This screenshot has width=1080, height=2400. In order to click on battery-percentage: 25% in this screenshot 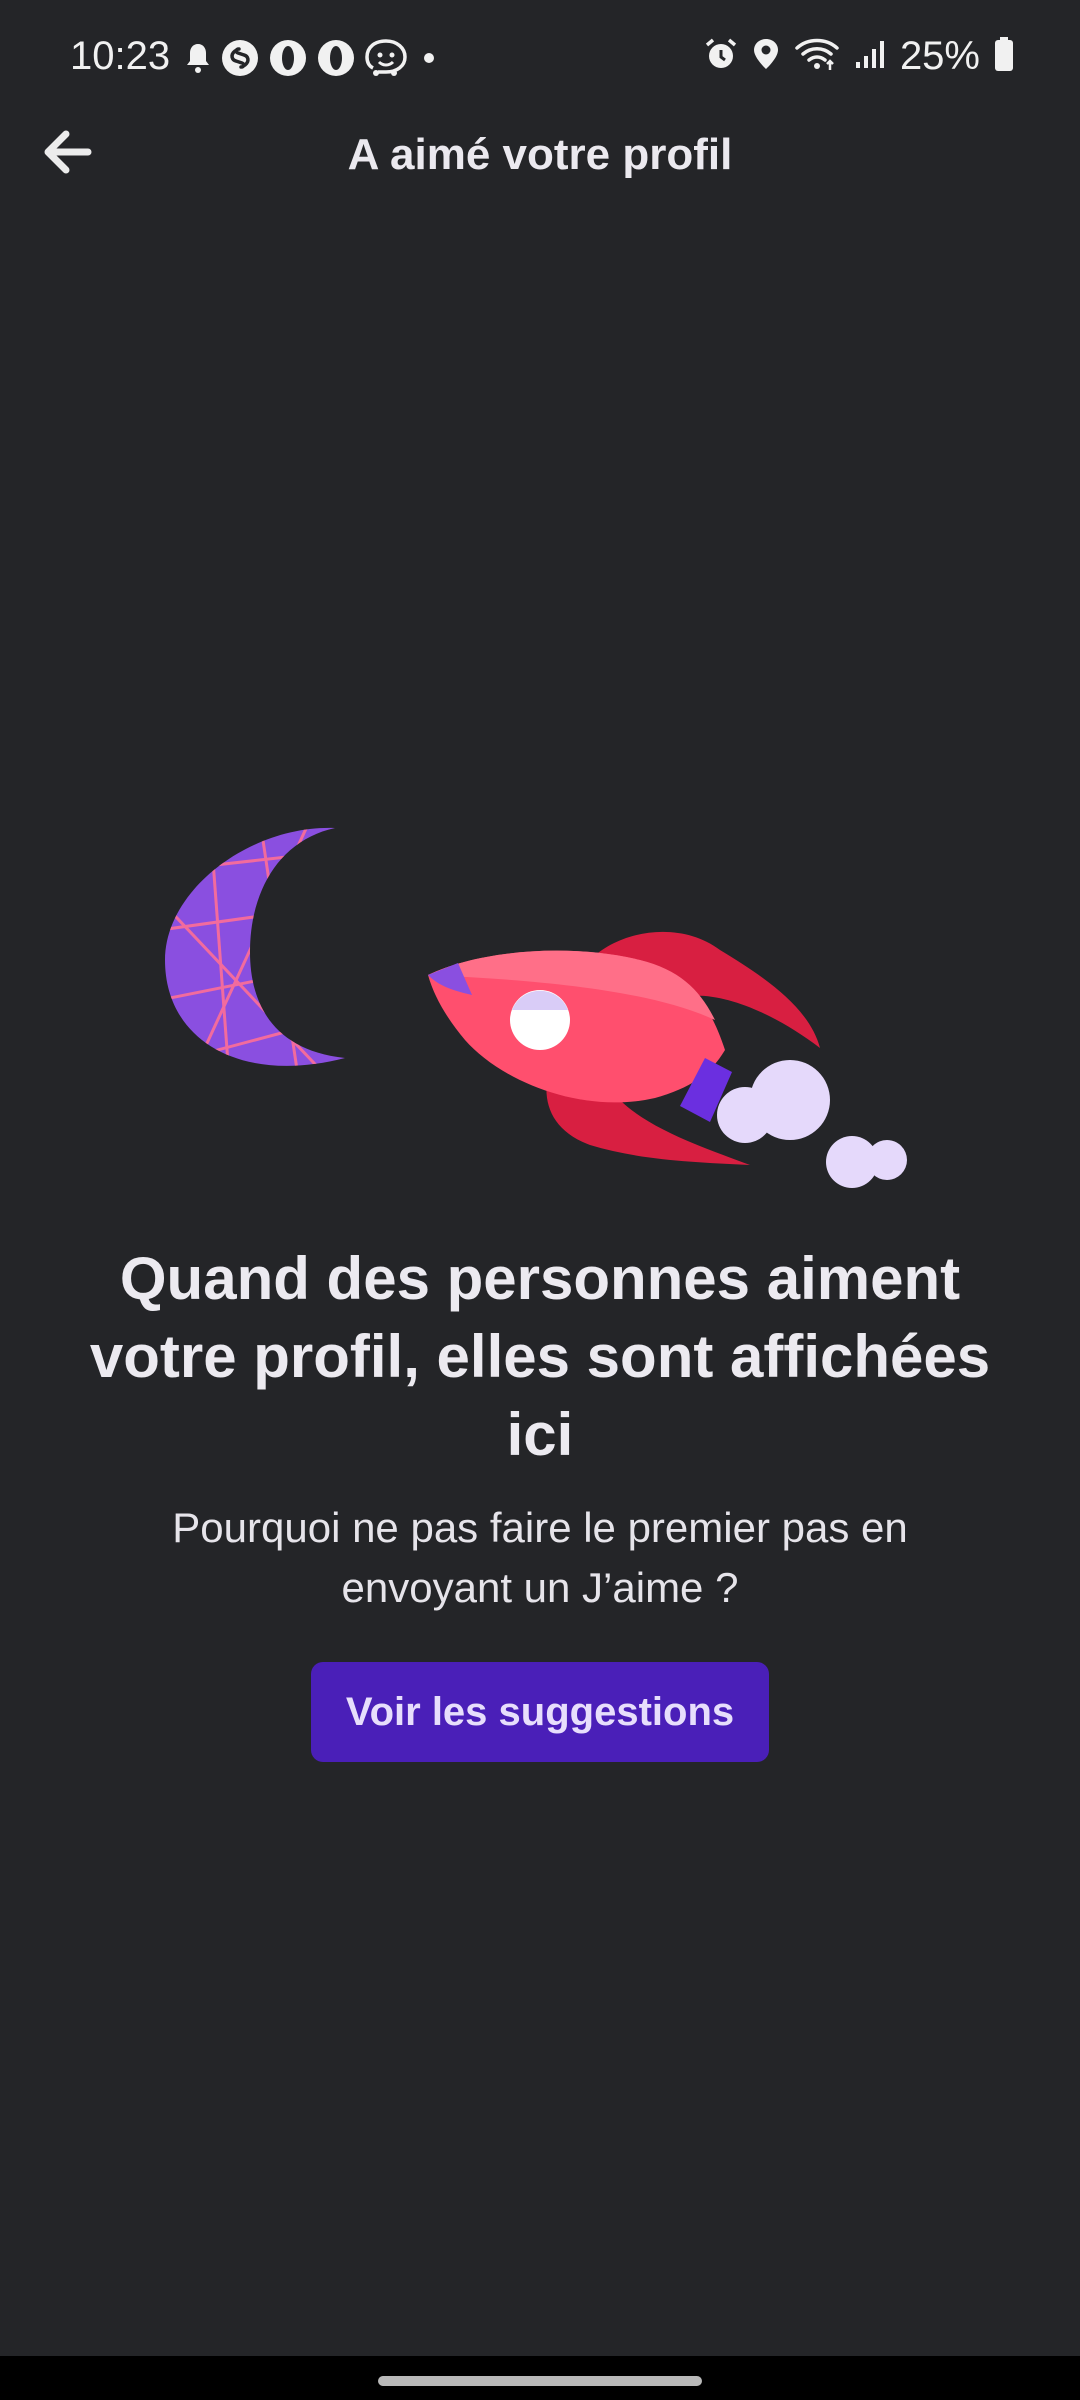, I will do `click(939, 56)`.